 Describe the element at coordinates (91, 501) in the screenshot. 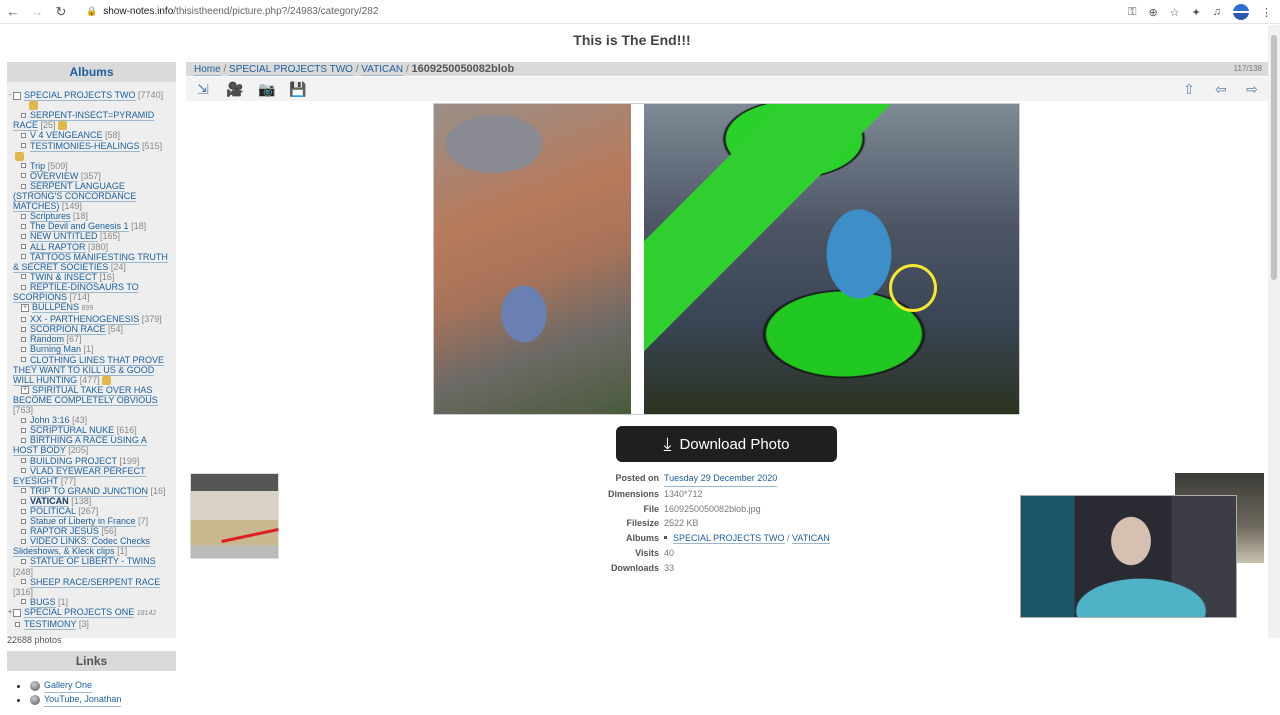

I see `album-tree-item: VATICAN [138]` at that location.